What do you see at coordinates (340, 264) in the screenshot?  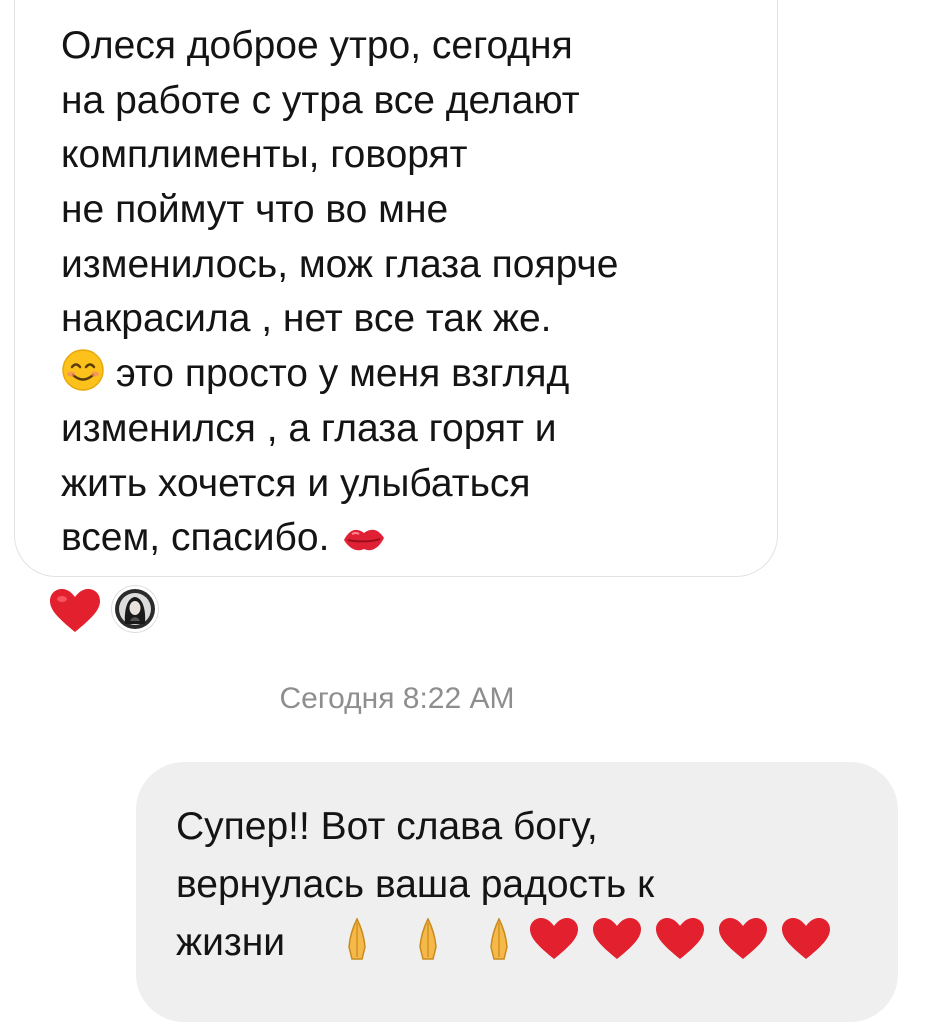 I see `message-line: изменилось, мож глаза поярче` at bounding box center [340, 264].